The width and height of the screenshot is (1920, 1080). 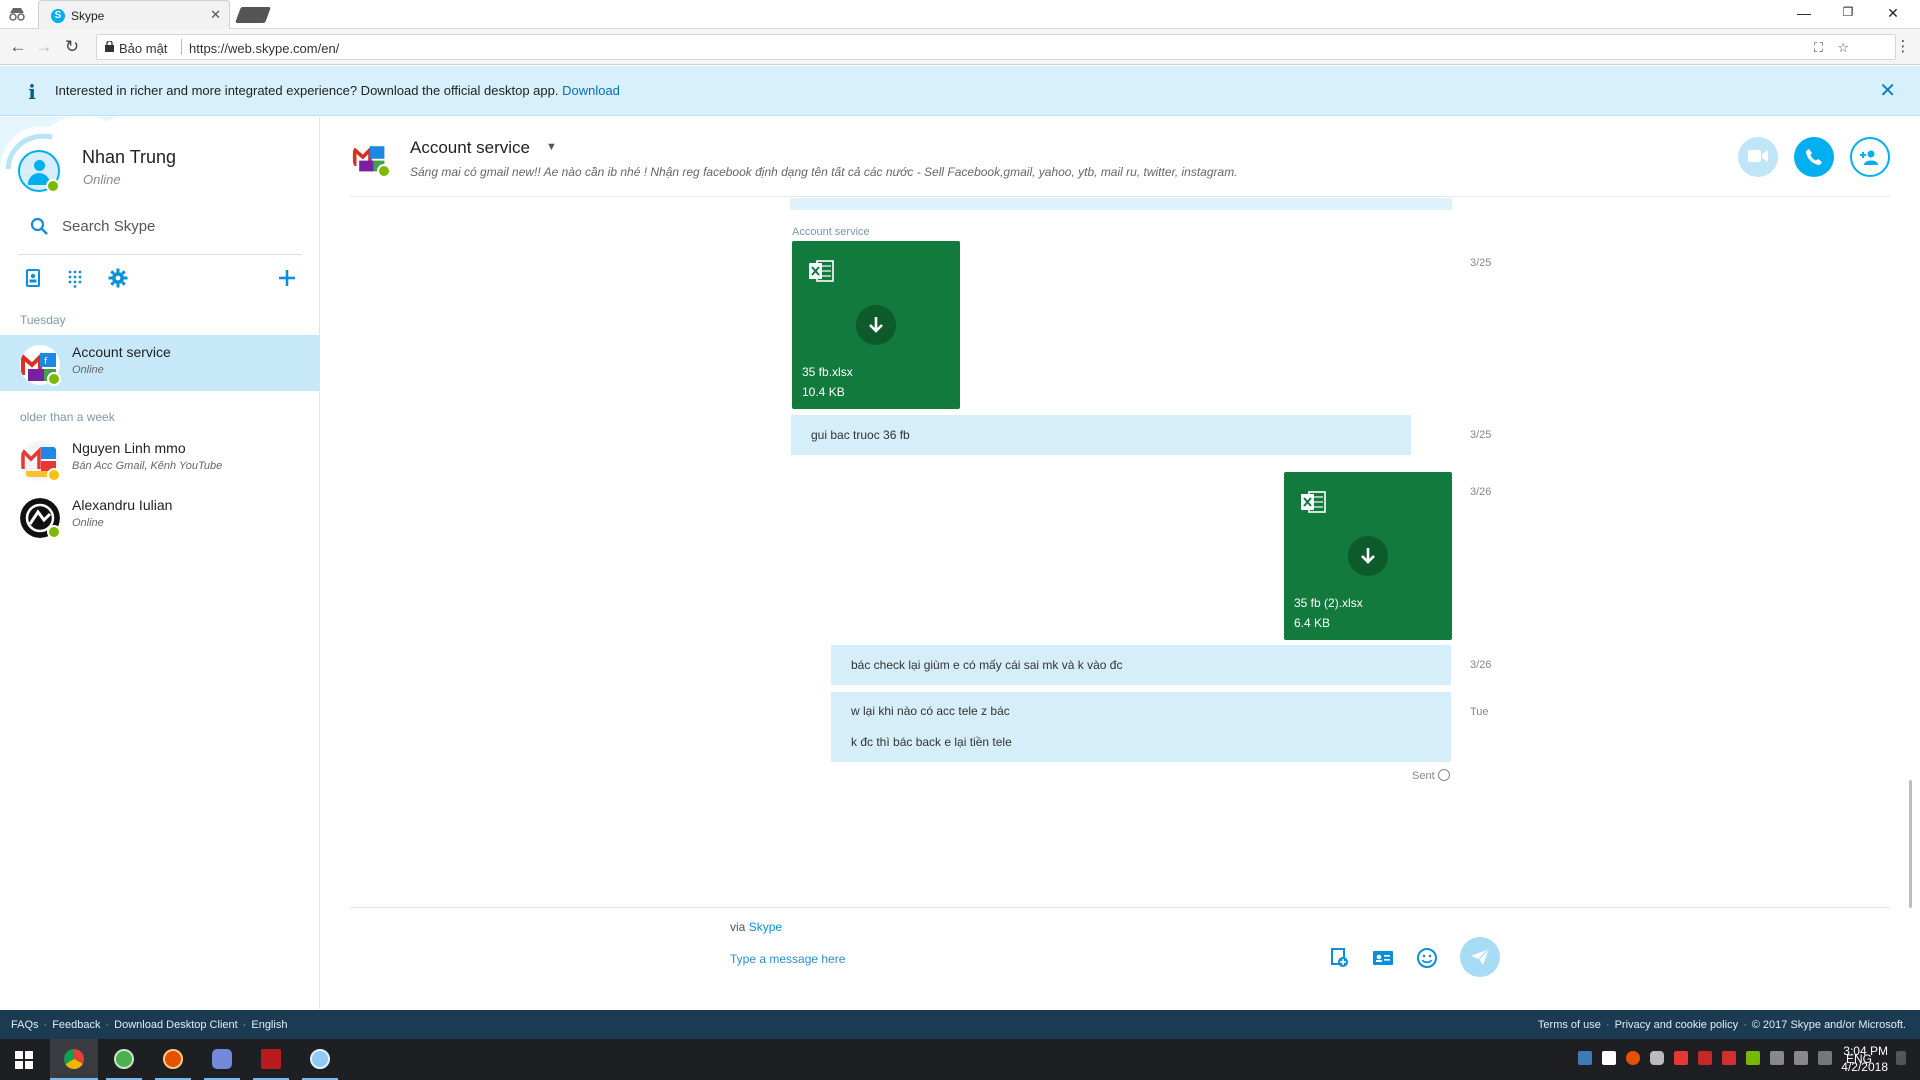 I want to click on send-paper-plane-icon, so click(x=1480, y=956).